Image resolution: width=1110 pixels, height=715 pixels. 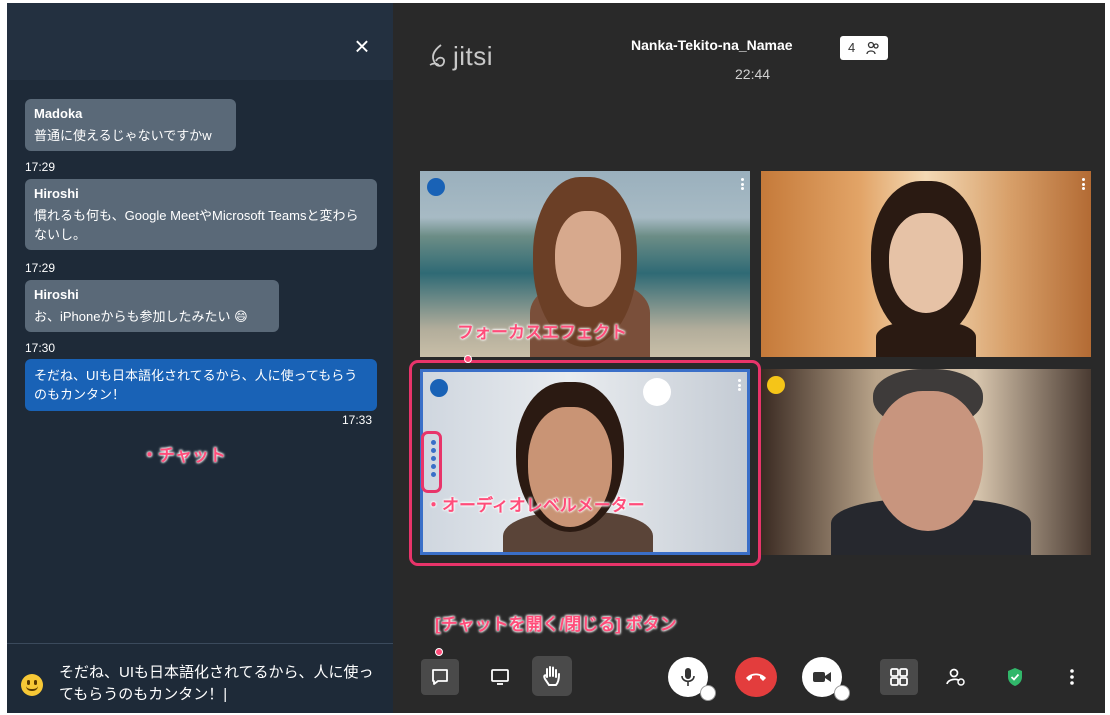 I want to click on chat-message-input: そだね、UIも日本語化されてるから、人に使ってもらうのもカンタン！|, so click(x=219, y=684).